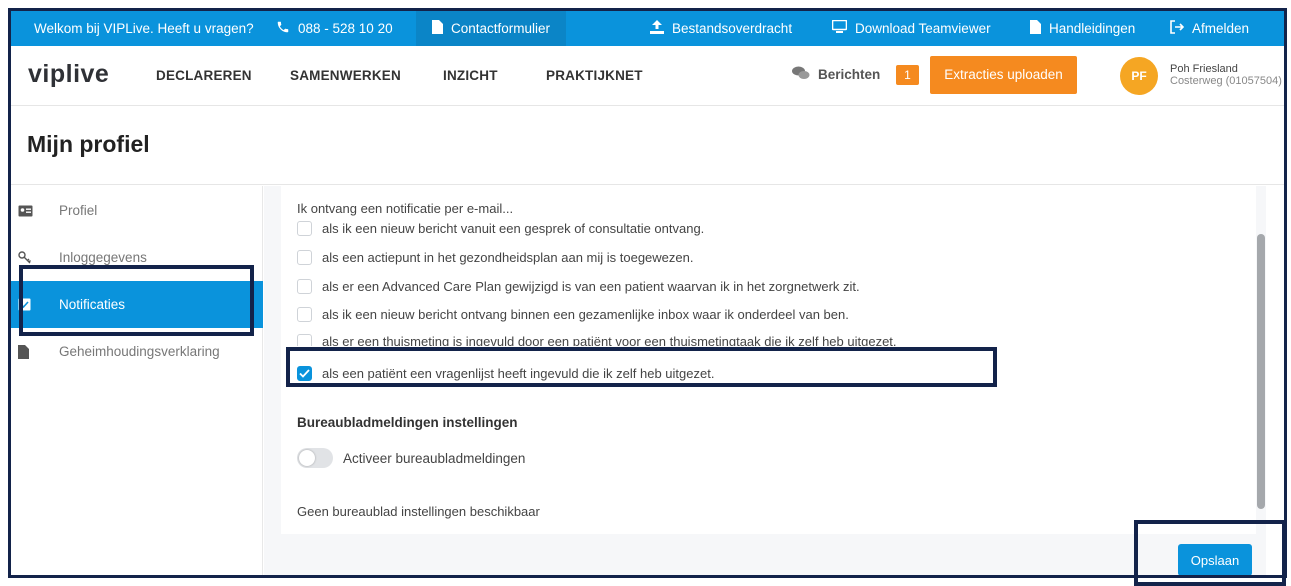  I want to click on desktop-notifications-toggle-label: Activeer bureaubladmeldingen, so click(434, 458).